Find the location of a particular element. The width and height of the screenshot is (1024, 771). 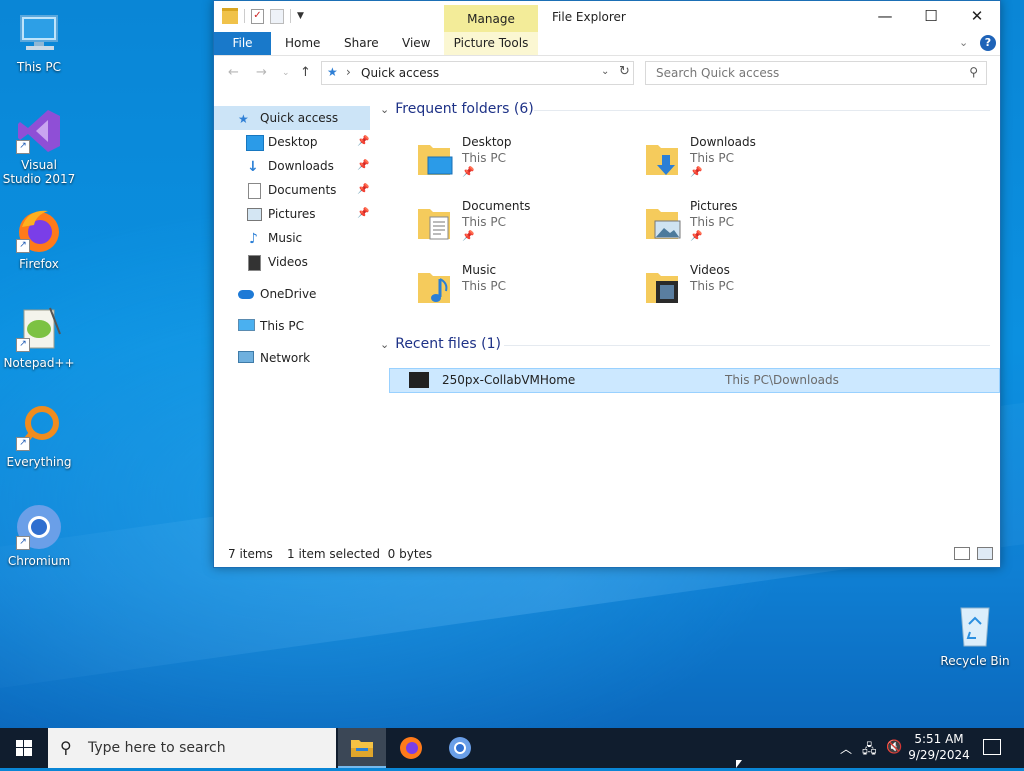

search-input is located at coordinates (806, 73).